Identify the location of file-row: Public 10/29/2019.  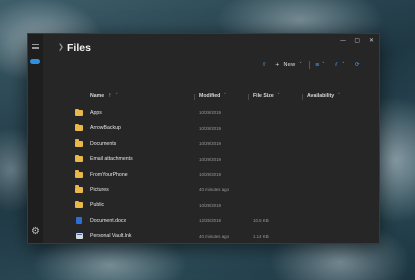
(211, 205).